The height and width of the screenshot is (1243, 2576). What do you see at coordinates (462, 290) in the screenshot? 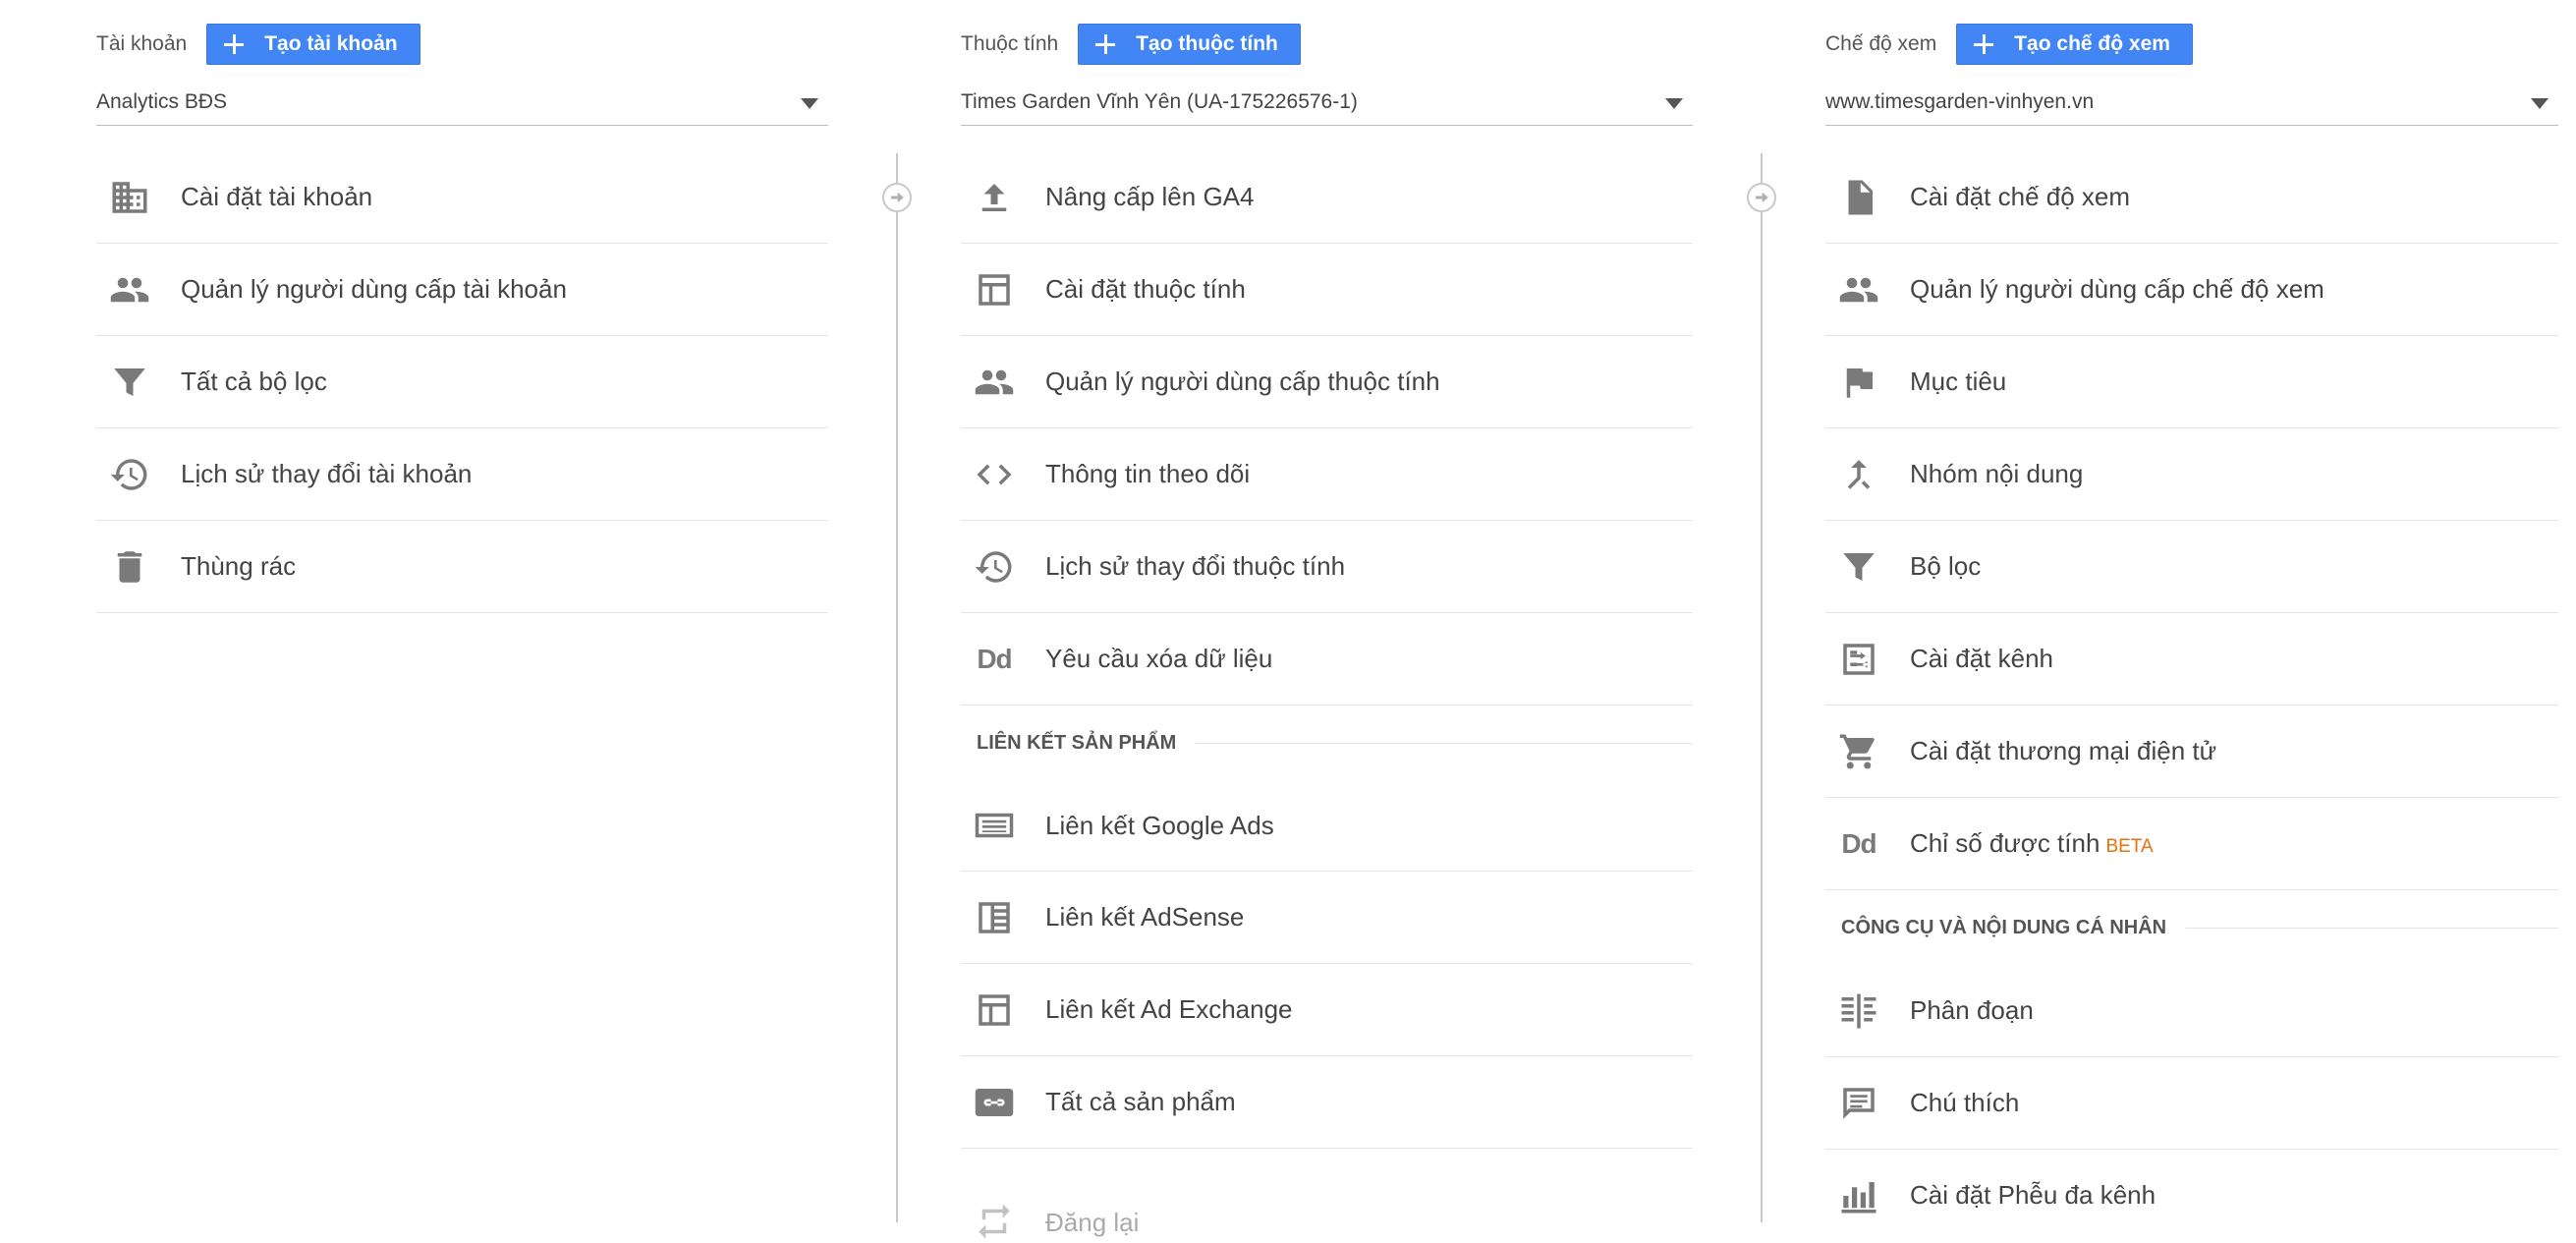
I see `menu-item-account-users: Quản lý người dùng cấp tài khoản` at bounding box center [462, 290].